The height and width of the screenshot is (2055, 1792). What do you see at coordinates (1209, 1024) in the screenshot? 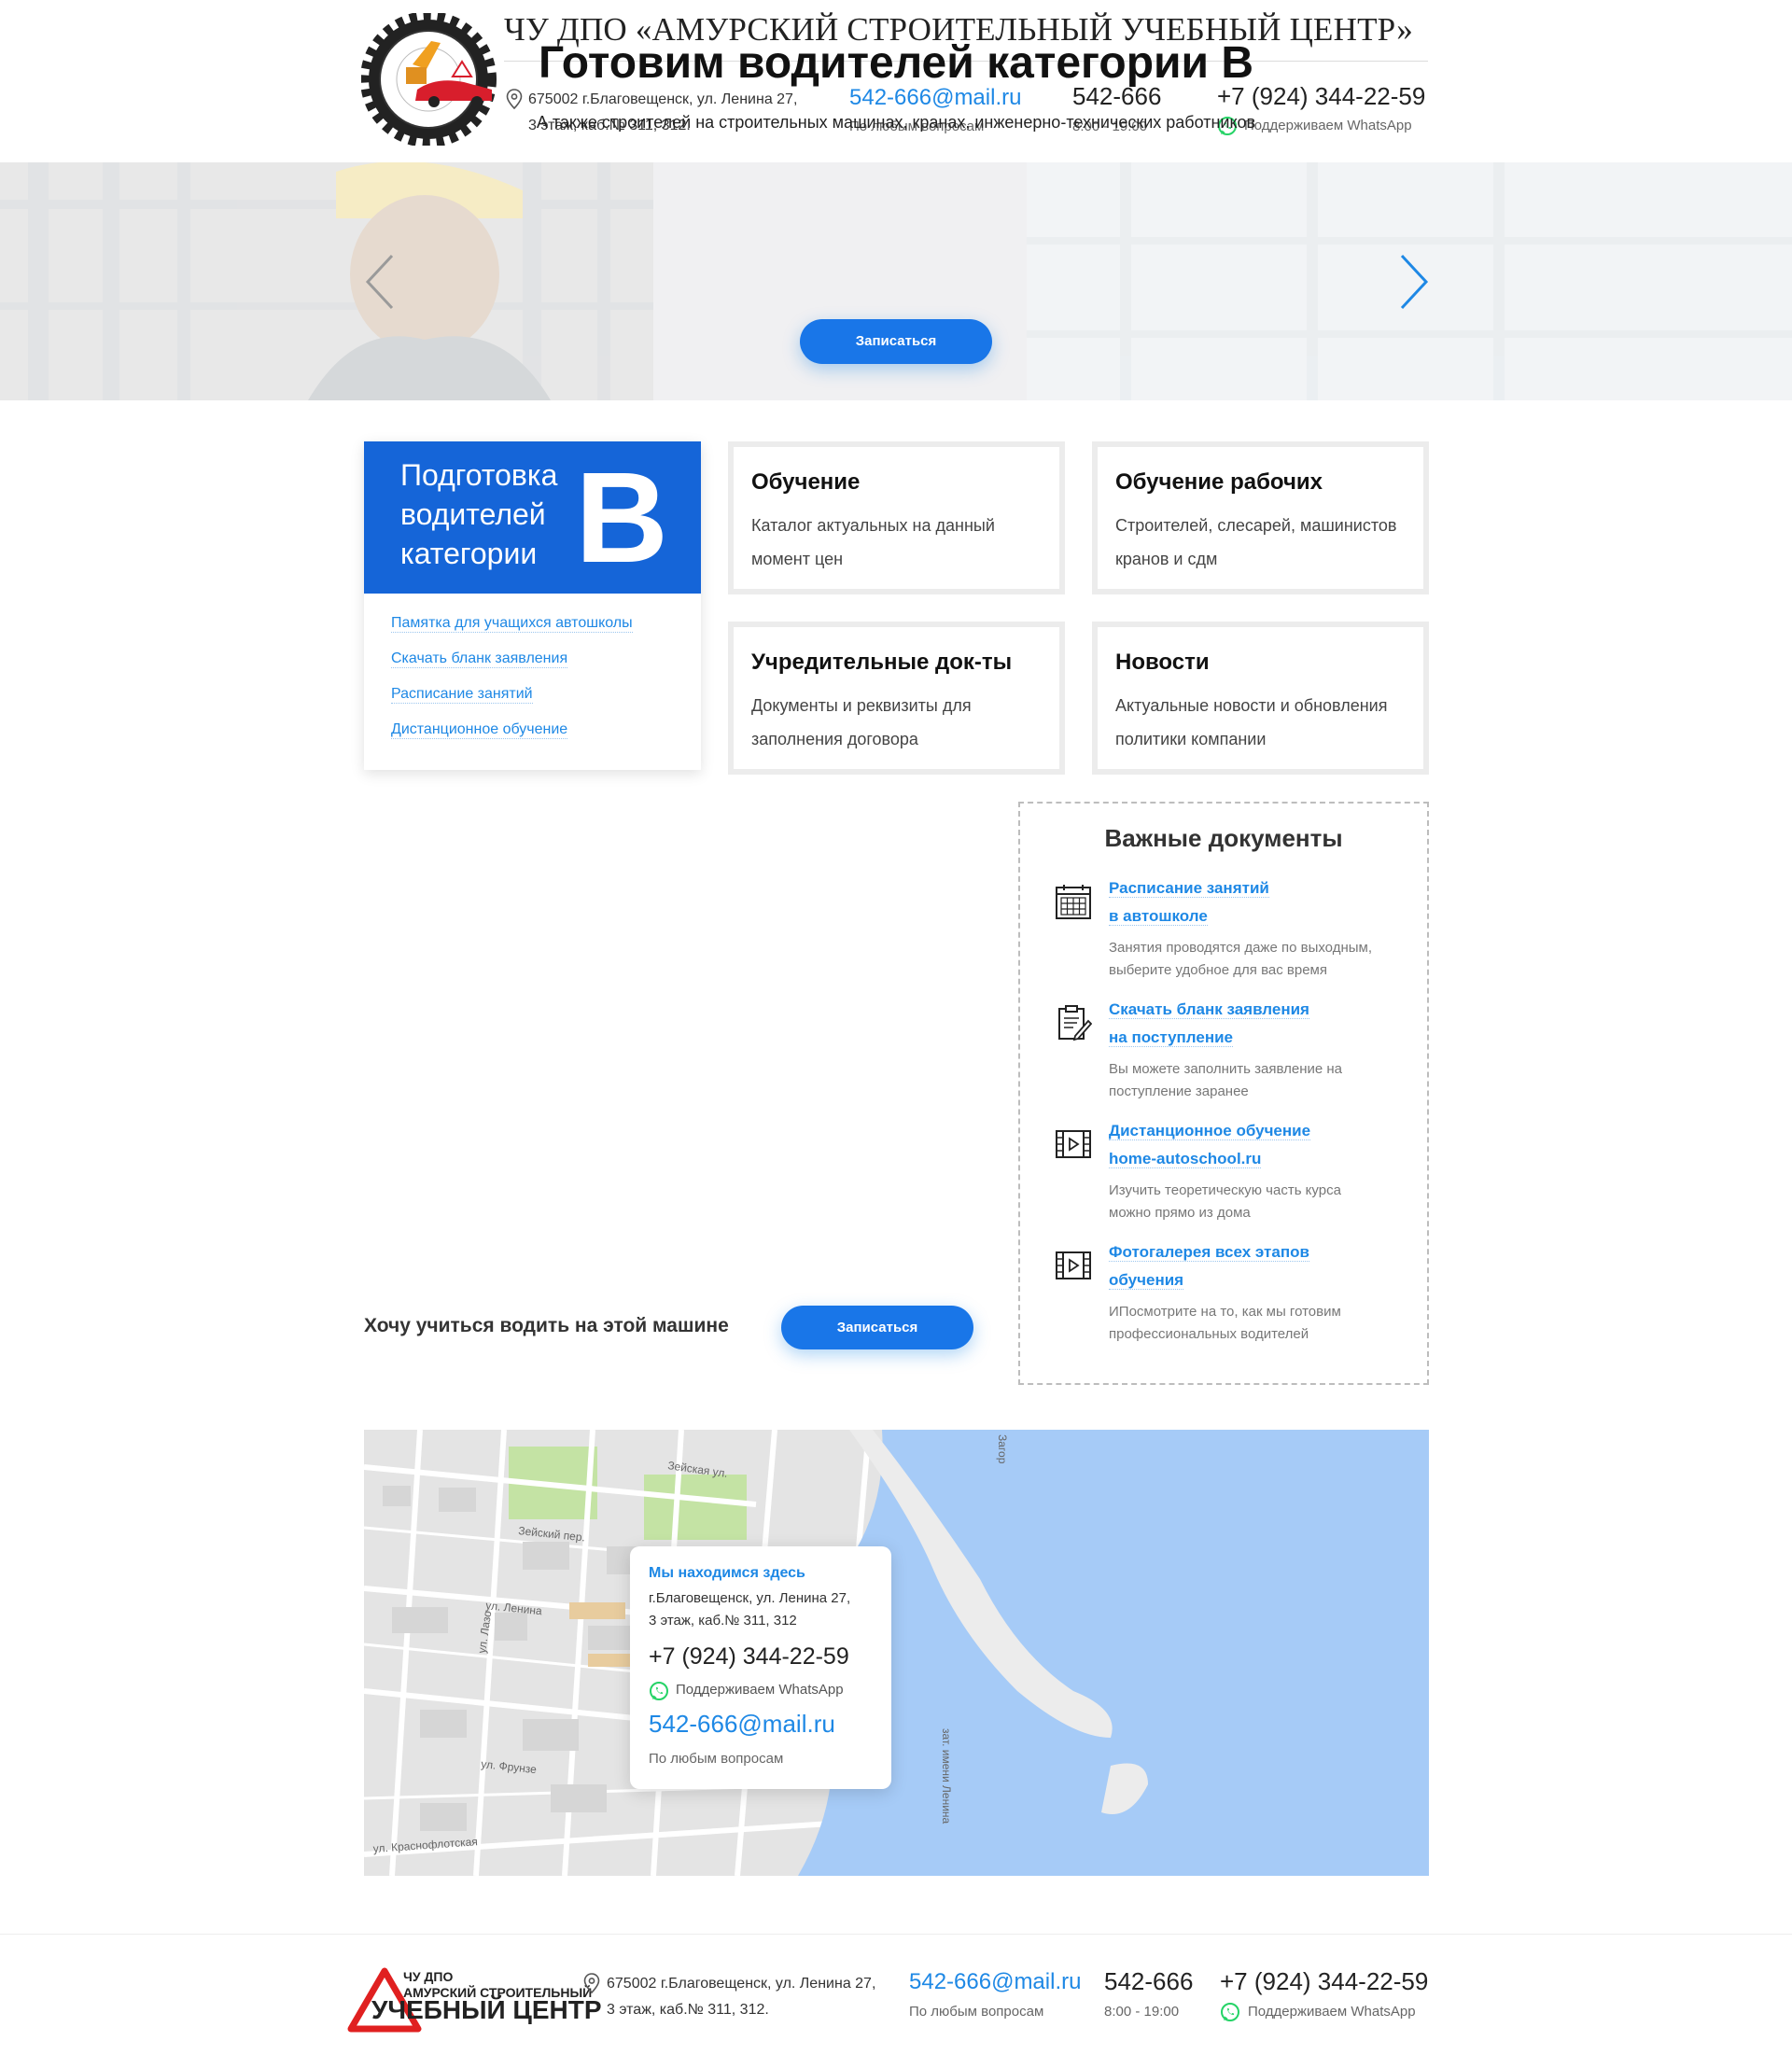
I see `doc-link-application: Скачать бланк заявления на поступление` at bounding box center [1209, 1024].